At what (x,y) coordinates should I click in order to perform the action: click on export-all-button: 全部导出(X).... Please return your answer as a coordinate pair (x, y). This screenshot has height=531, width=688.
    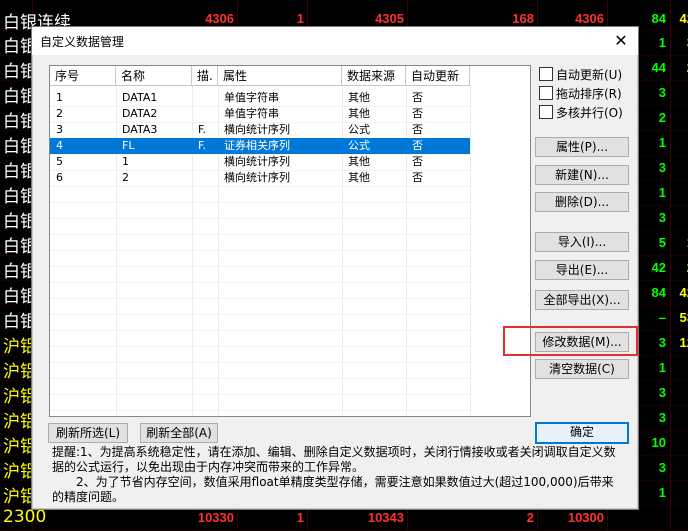
    Looking at the image, I should click on (582, 300).